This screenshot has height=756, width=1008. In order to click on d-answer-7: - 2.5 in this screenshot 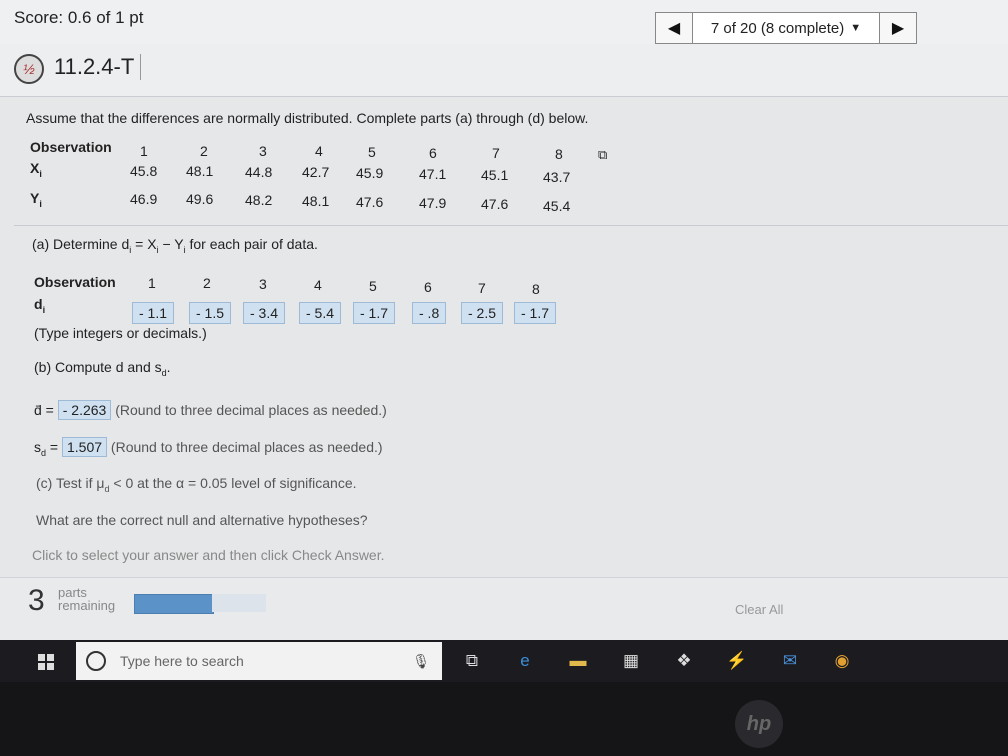, I will do `click(482, 313)`.